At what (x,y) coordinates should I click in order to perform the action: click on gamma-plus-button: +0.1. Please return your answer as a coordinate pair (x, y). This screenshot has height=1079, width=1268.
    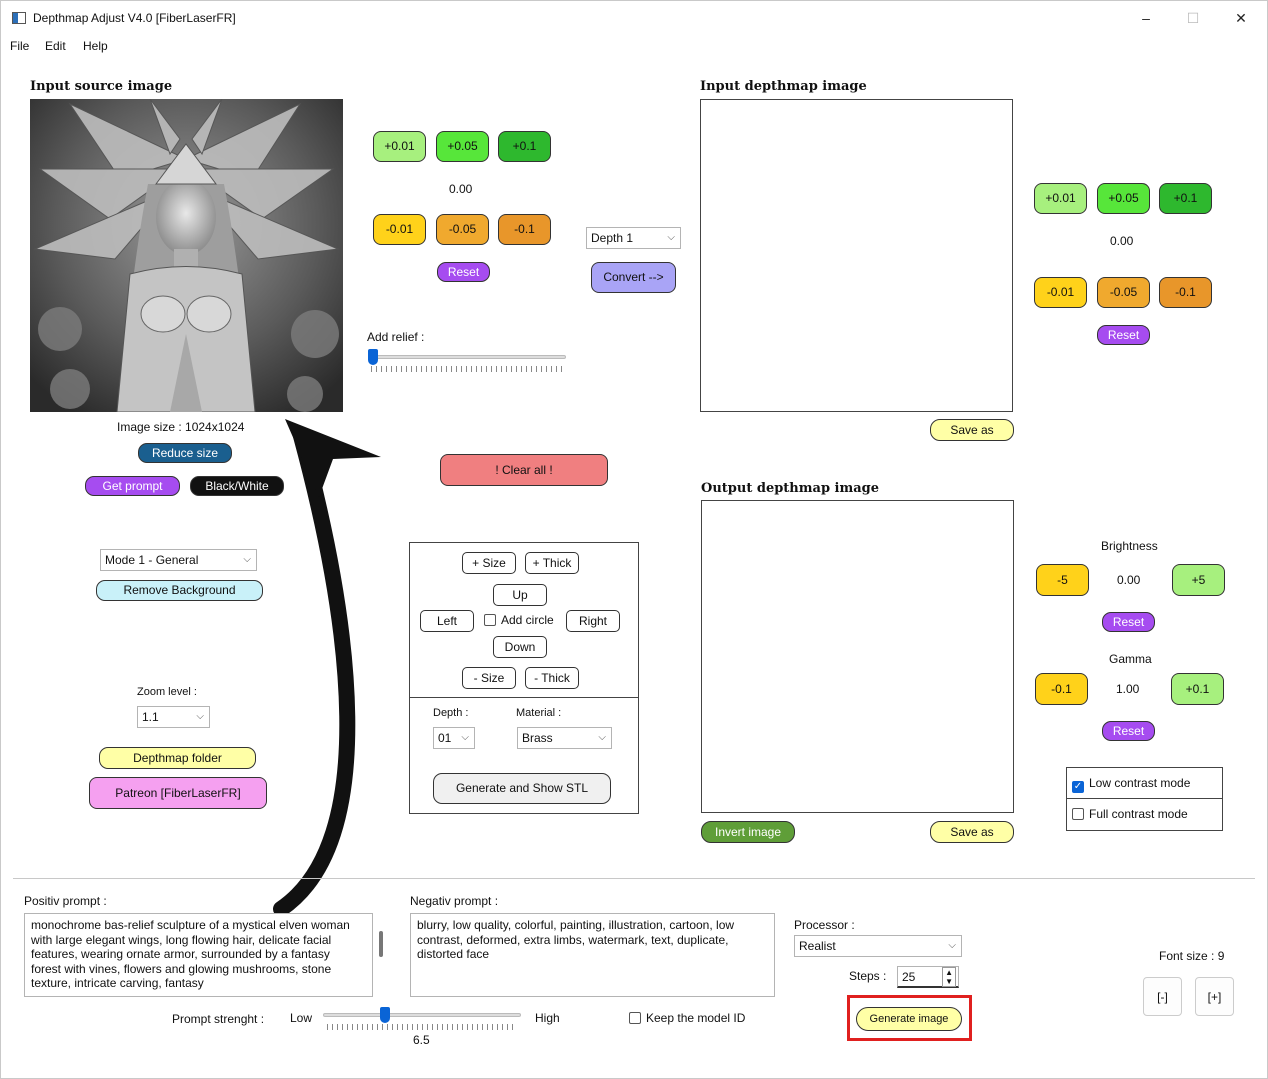
    Looking at the image, I should click on (1197, 689).